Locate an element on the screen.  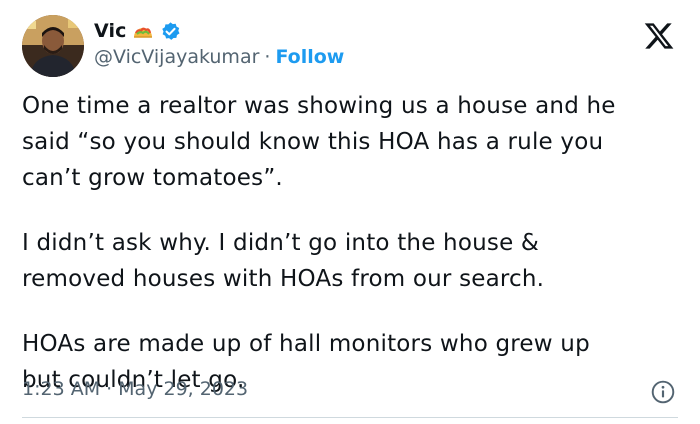
handle: @VicVijayakumar is located at coordinates (176, 57).